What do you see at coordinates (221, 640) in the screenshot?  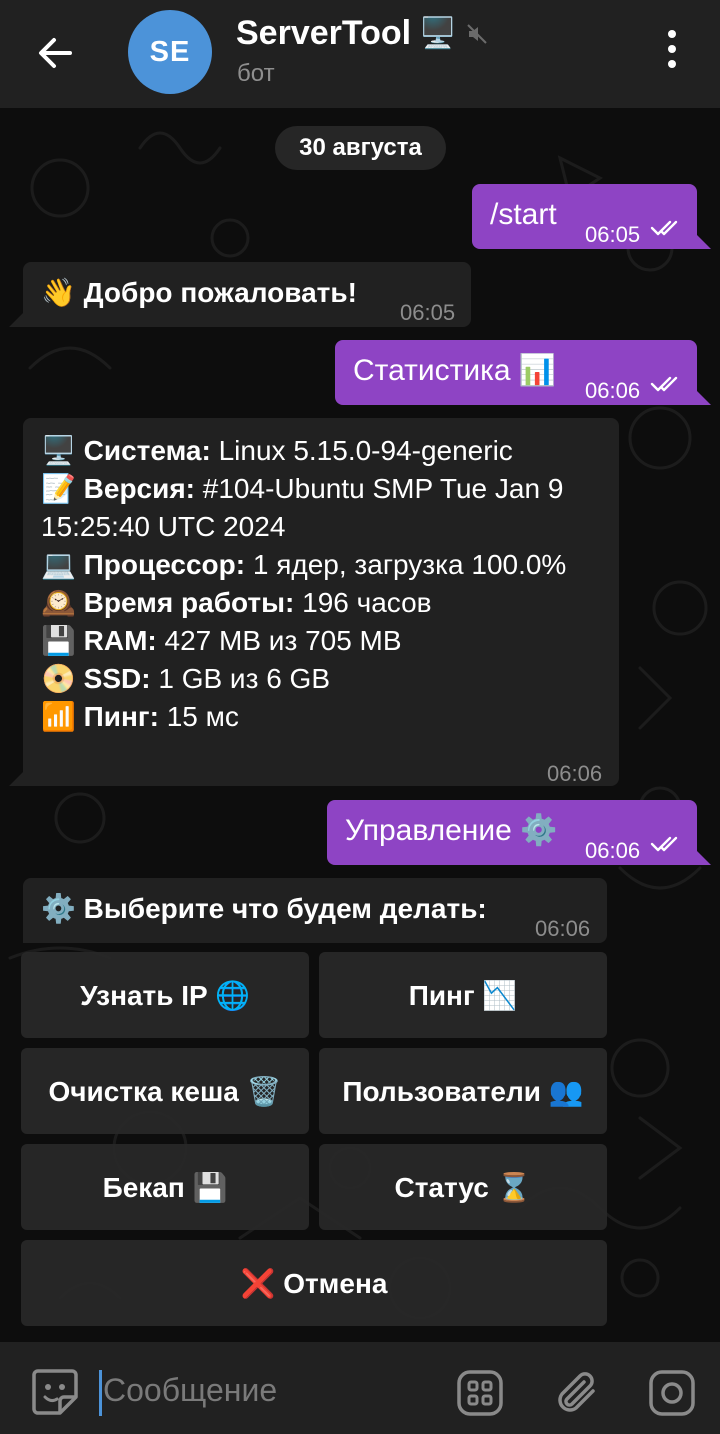 I see `stat-line-ram: 💾 RAM: 427 MB из 705 MB` at bounding box center [221, 640].